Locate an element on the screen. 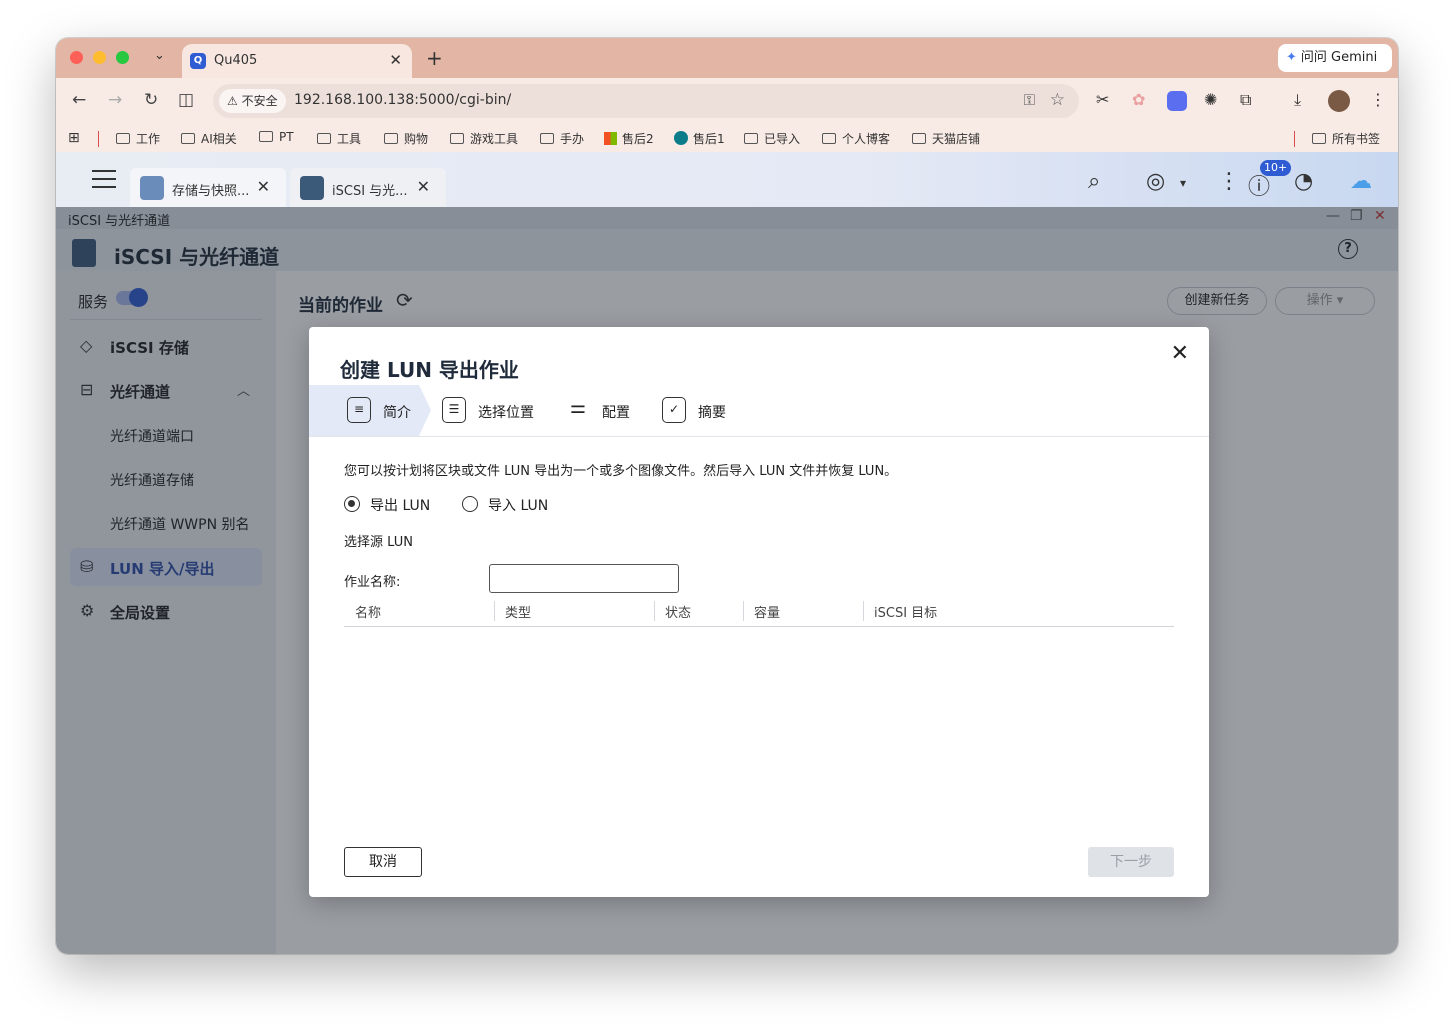 The height and width of the screenshot is (1029, 1454). minimize-window-button is located at coordinates (99, 57).